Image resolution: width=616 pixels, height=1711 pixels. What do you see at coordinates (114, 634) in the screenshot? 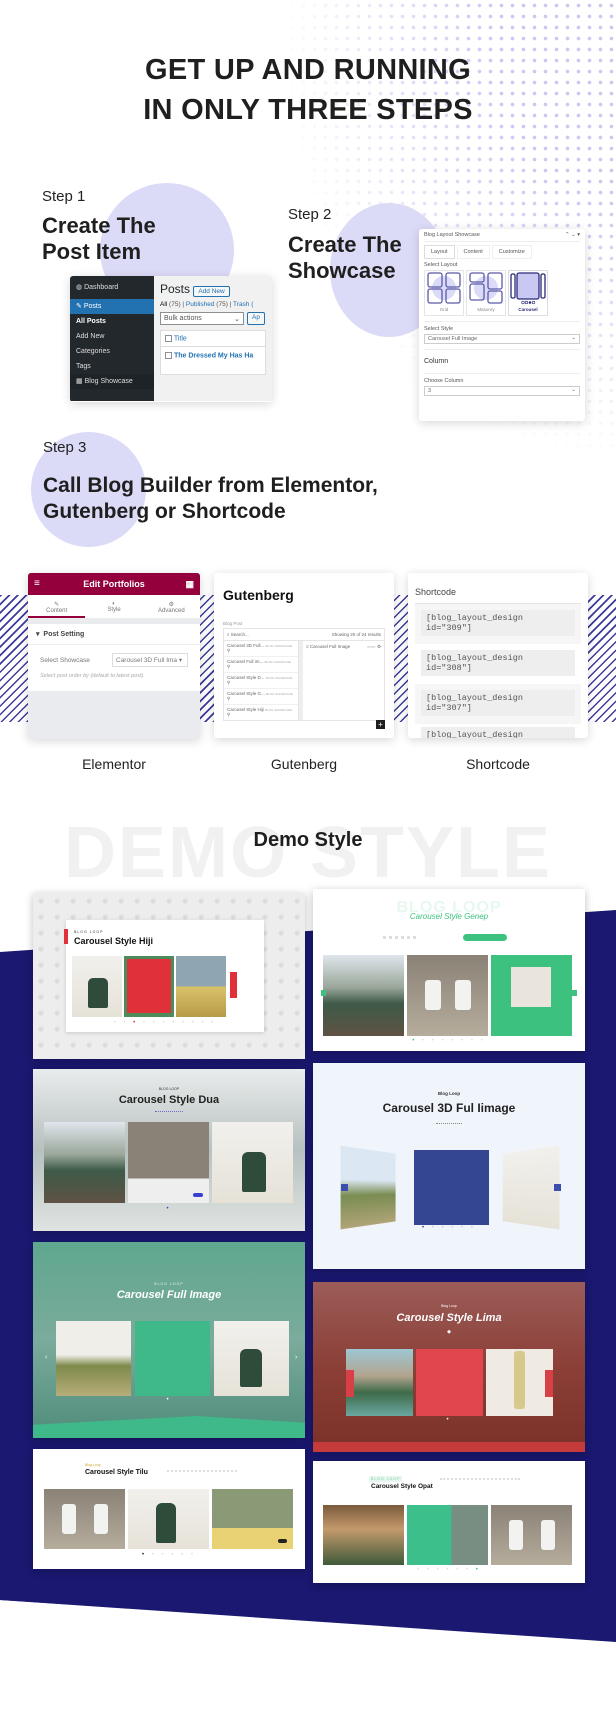
I see `post-setting-section: ▾ Post Setting` at bounding box center [114, 634].